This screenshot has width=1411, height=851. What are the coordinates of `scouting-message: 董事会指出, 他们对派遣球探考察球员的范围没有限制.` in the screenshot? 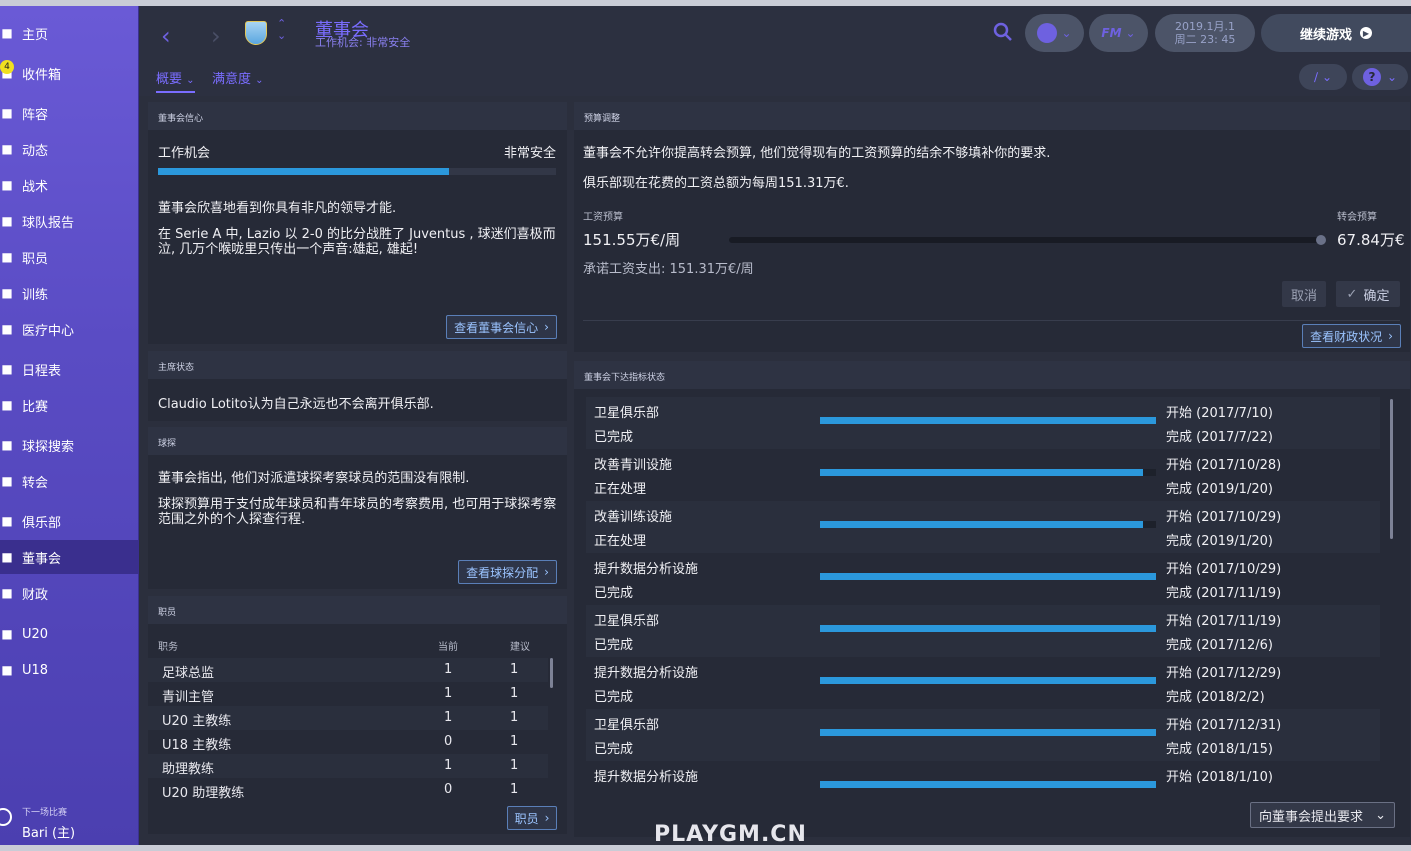 It's located at (314, 478).